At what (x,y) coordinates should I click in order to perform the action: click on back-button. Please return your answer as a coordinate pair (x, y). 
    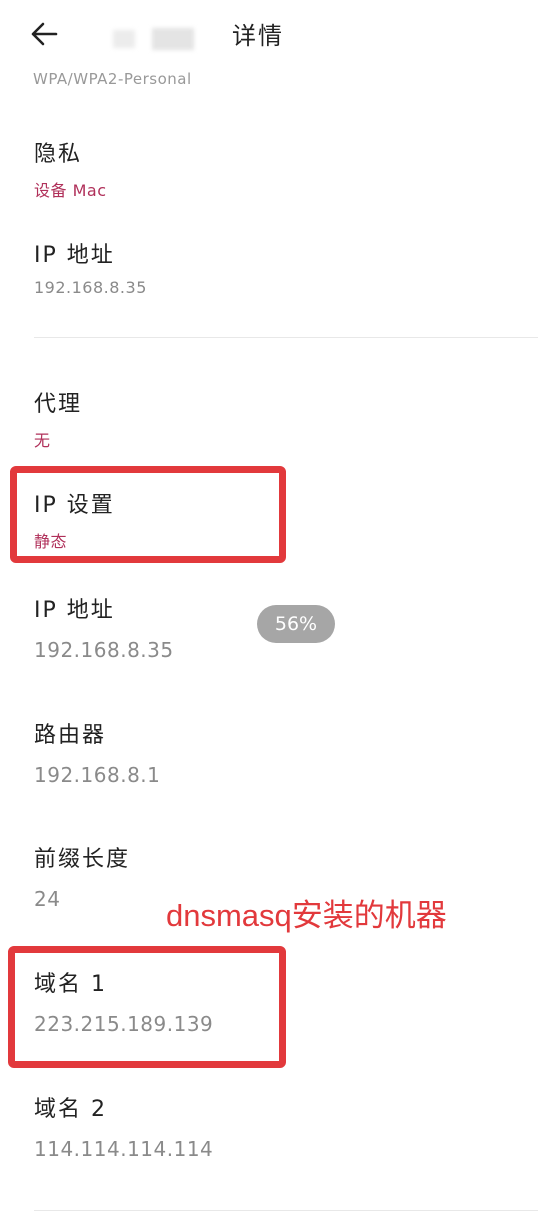
    Looking at the image, I should click on (46, 34).